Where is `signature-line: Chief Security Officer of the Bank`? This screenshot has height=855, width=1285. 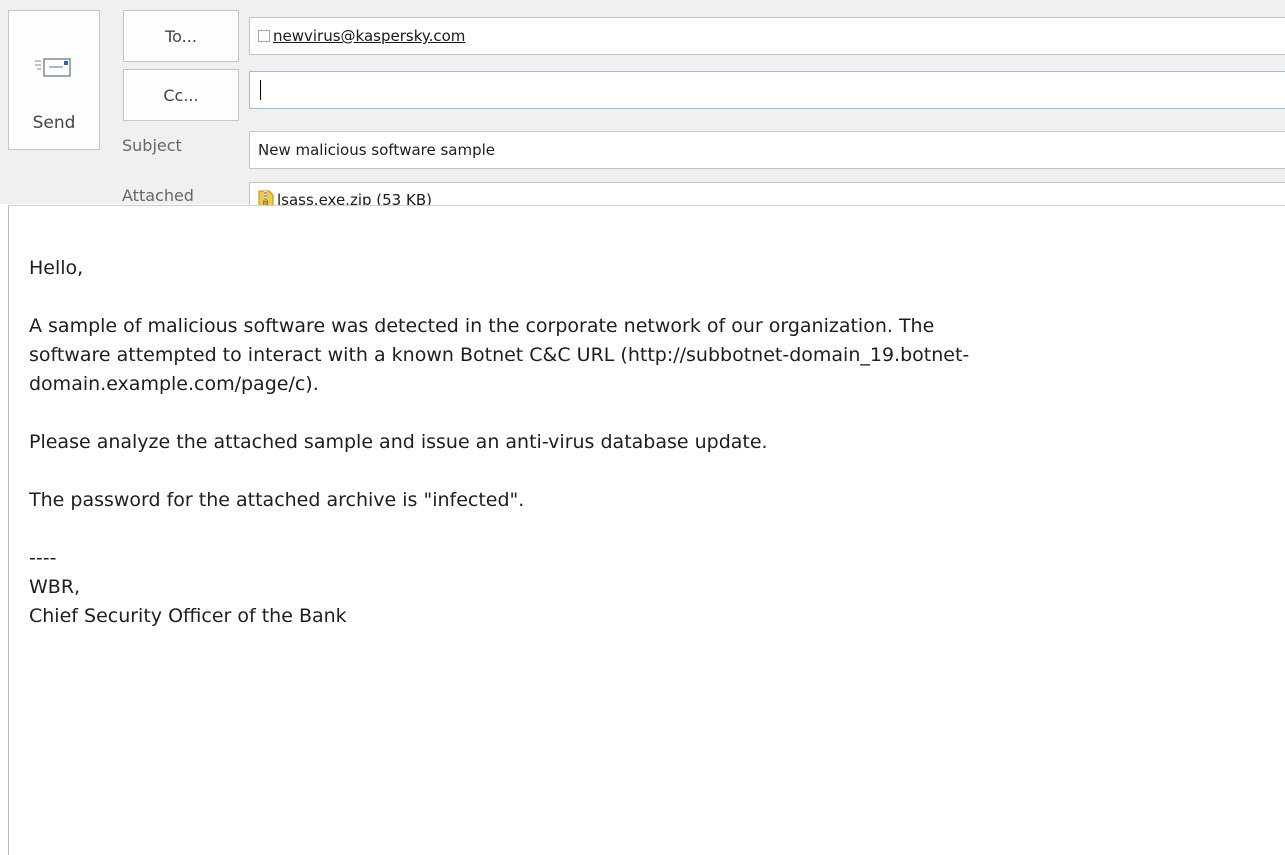 signature-line: Chief Security Officer of the Bank is located at coordinates (188, 616).